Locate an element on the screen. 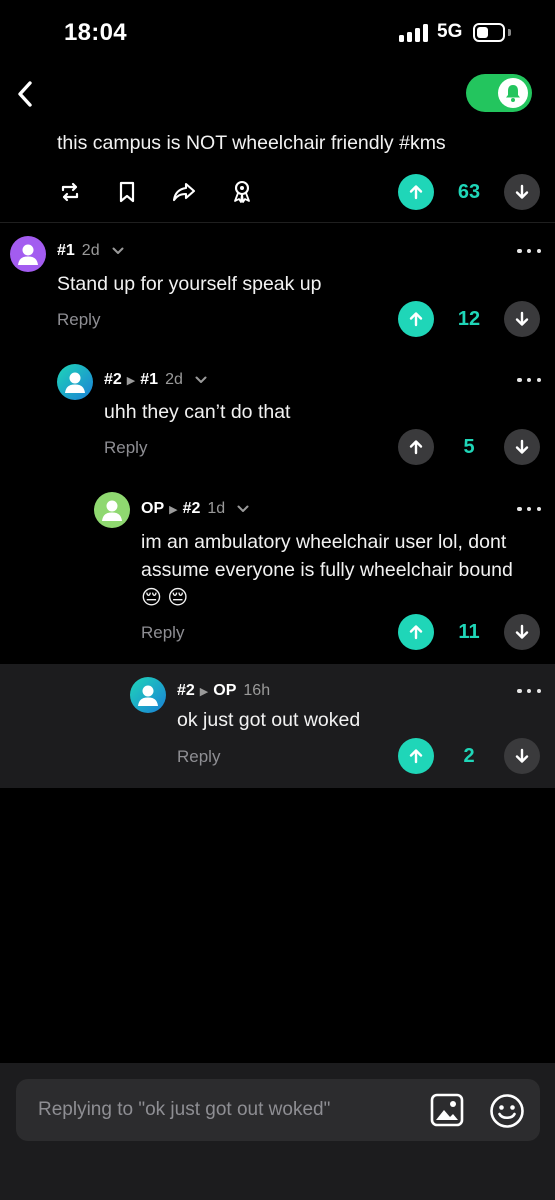 The width and height of the screenshot is (555, 1200). post-upvote-button is located at coordinates (416, 192).